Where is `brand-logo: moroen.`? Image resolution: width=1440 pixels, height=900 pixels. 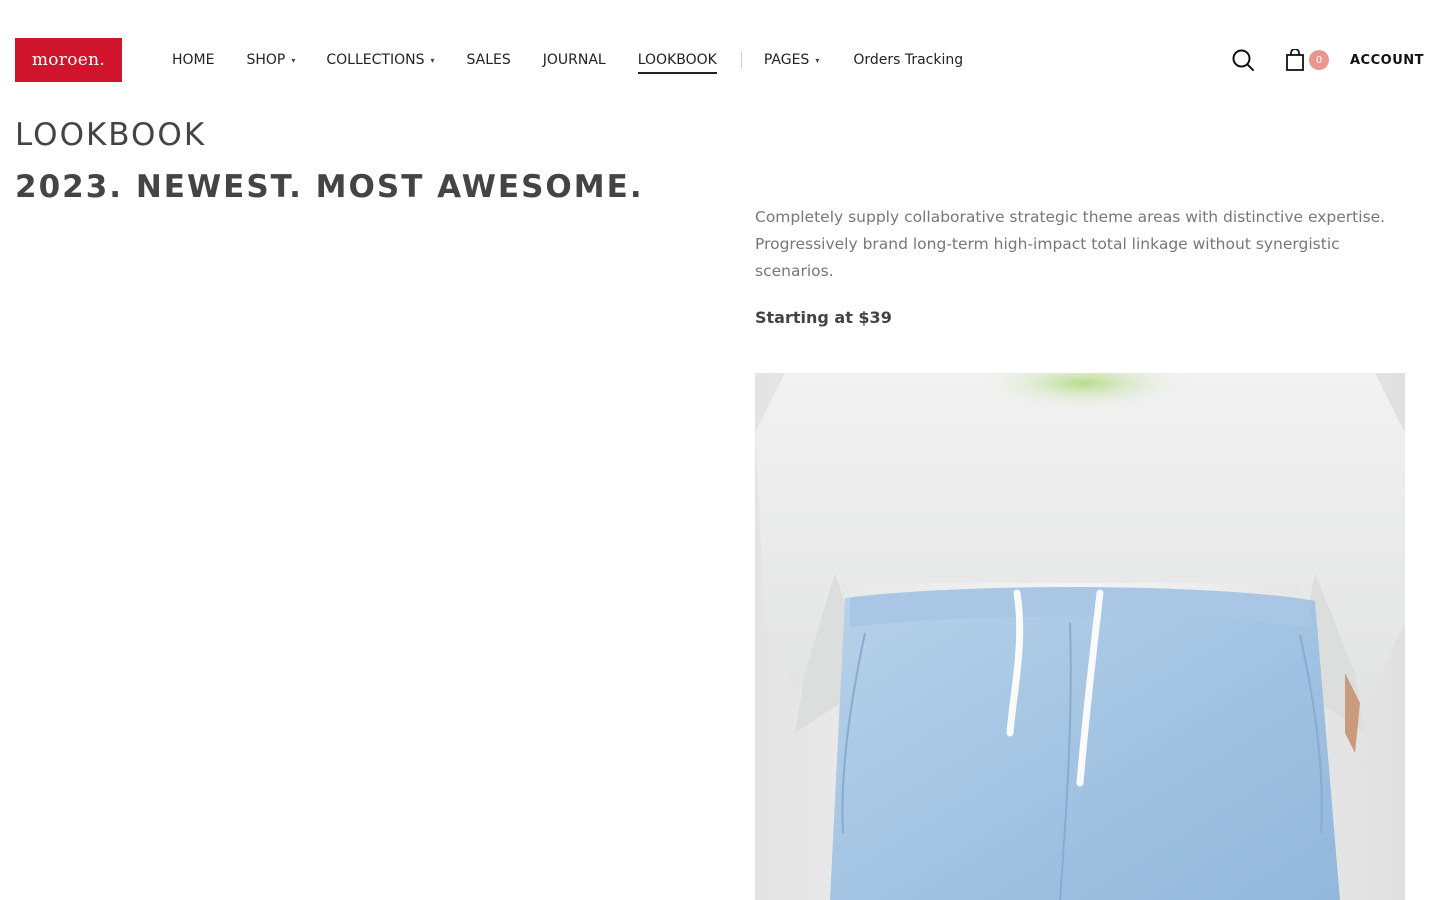 brand-logo: moroen. is located at coordinates (68, 60).